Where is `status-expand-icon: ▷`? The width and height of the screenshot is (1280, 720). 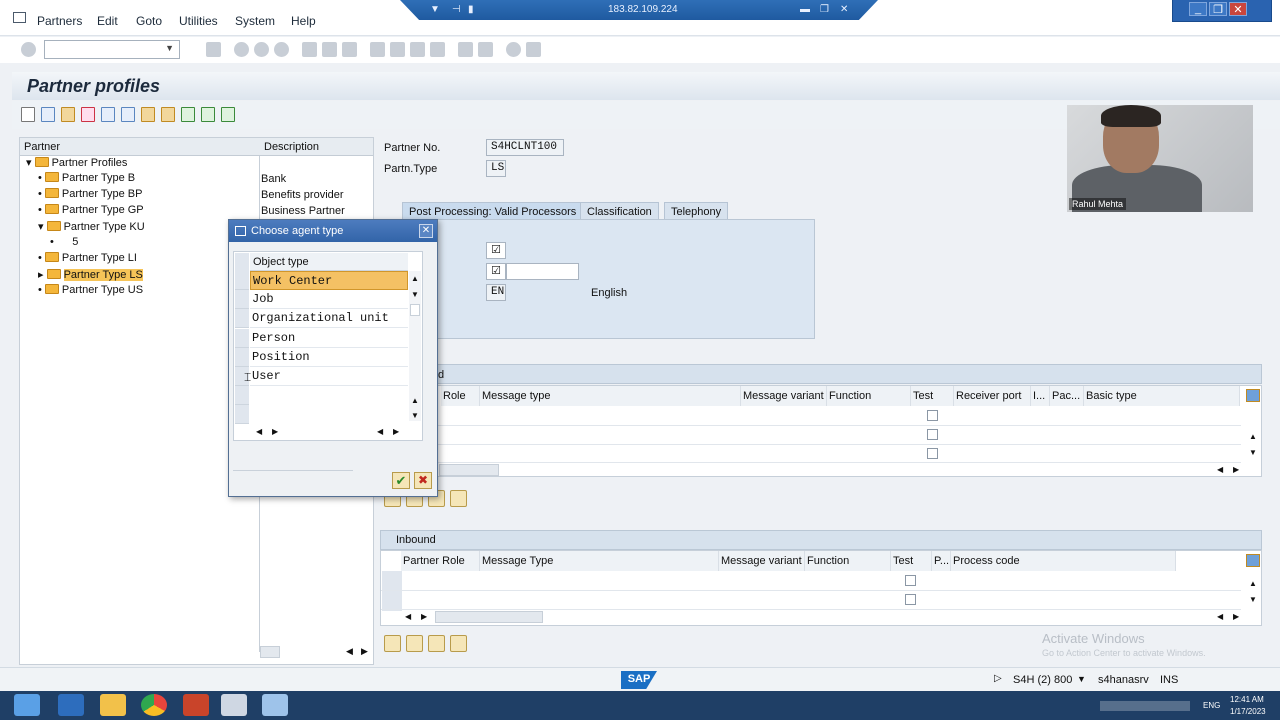
status-expand-icon: ▷ is located at coordinates (998, 678).